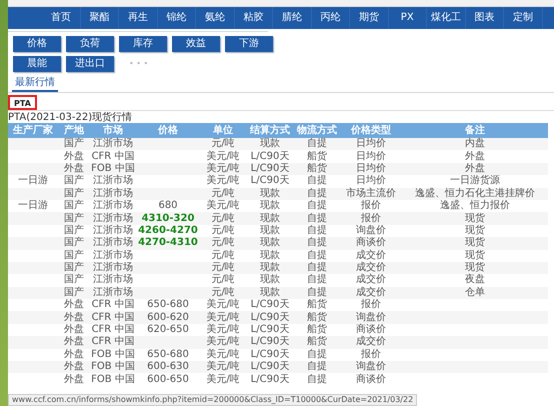  Describe the element at coordinates (475, 280) in the screenshot. I see `table-cell: 夜盘` at that location.